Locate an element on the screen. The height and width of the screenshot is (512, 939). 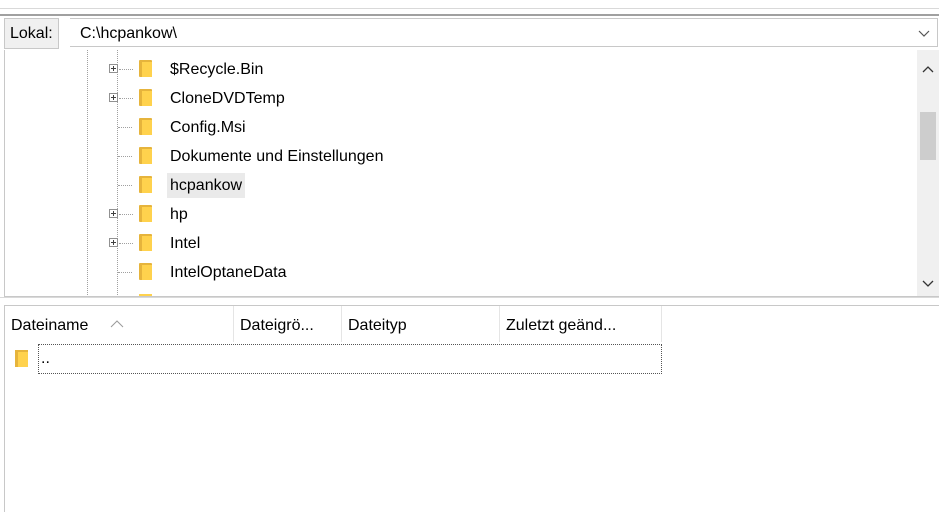
local-label: Lokal: is located at coordinates (31, 33).